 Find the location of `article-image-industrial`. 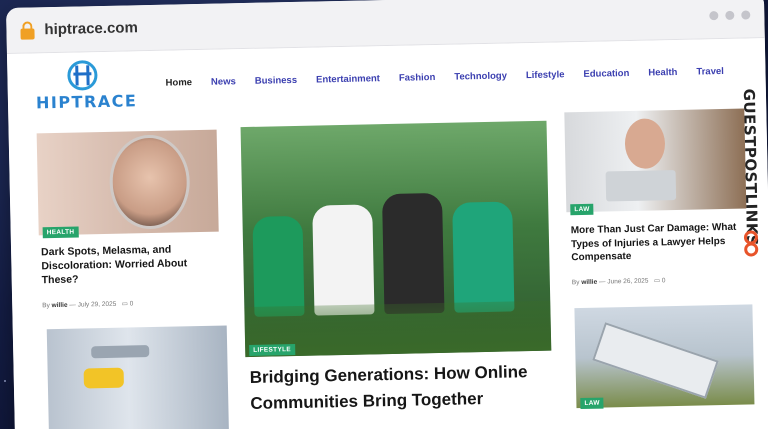

article-image-industrial is located at coordinates (138, 377).